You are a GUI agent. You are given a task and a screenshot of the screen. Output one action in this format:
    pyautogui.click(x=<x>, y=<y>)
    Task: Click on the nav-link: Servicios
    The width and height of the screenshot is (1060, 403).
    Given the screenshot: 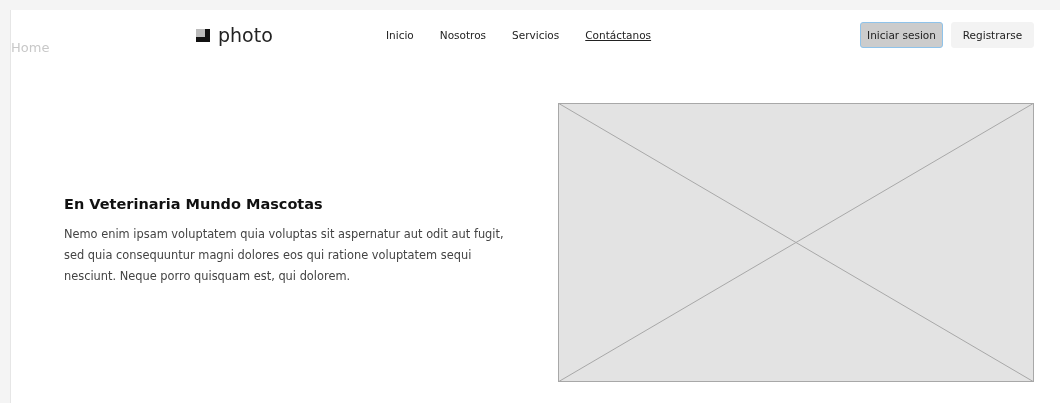 What is the action you would take?
    pyautogui.click(x=536, y=35)
    